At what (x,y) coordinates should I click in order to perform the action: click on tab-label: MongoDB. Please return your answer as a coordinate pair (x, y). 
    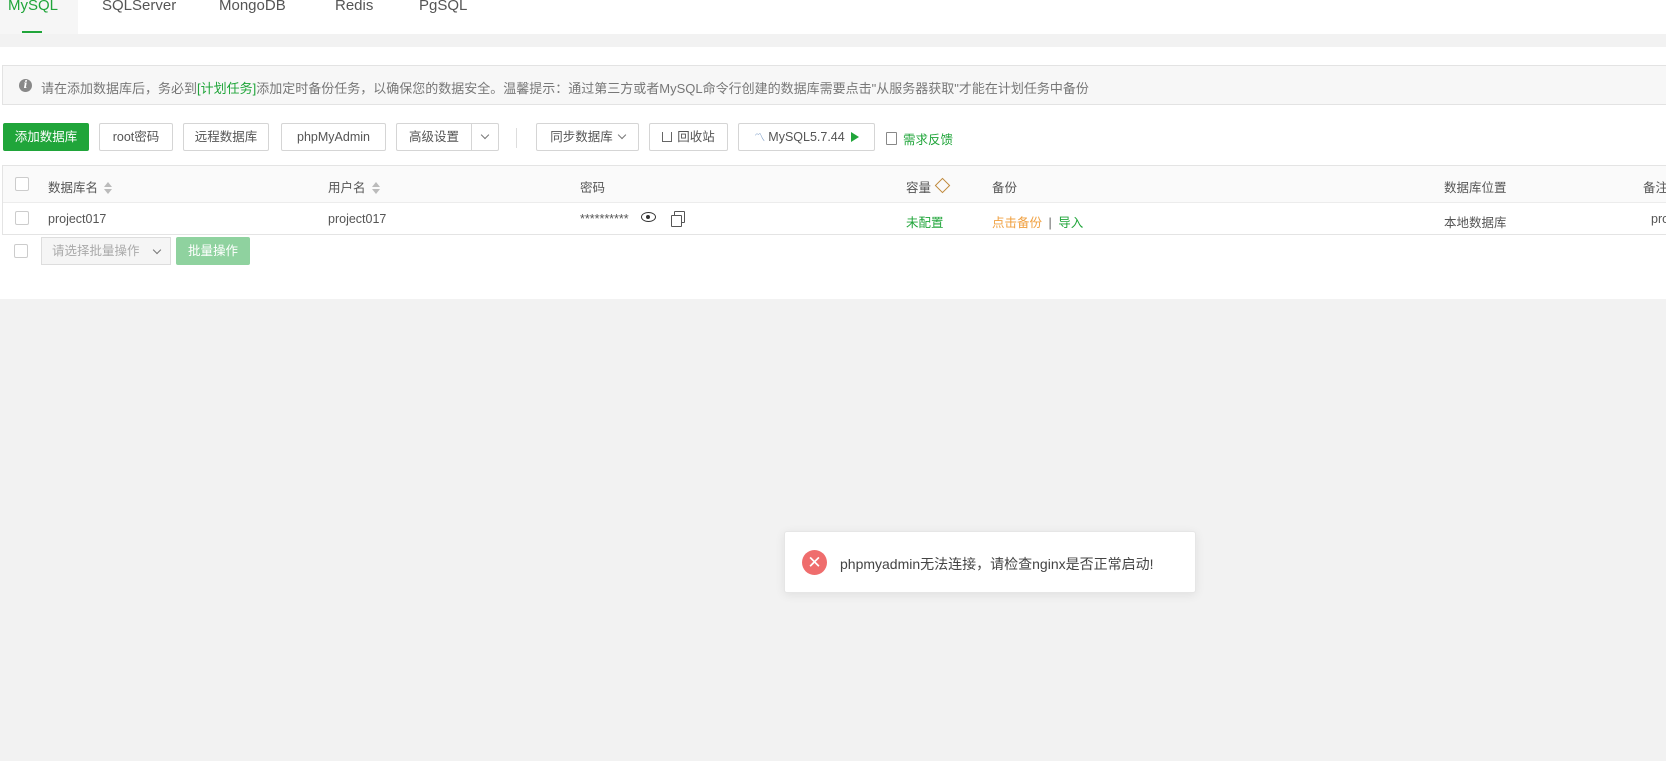
    Looking at the image, I should click on (252, 7).